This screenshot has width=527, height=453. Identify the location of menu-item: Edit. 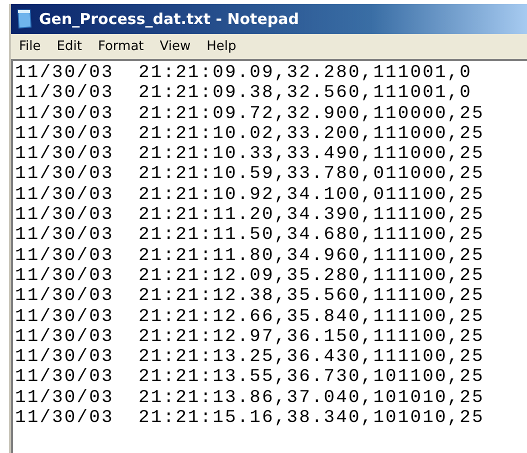
(69, 46).